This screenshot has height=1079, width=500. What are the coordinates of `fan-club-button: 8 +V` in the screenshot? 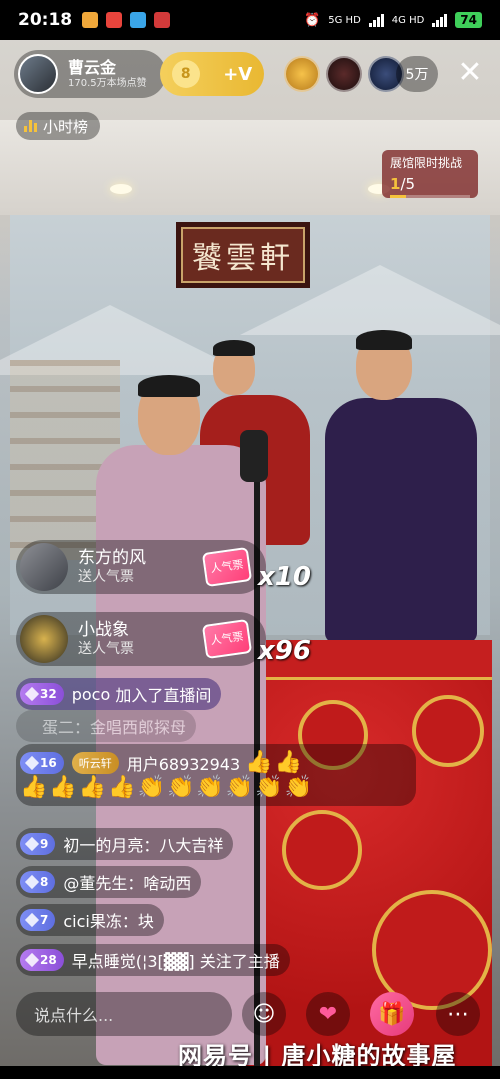 It's located at (212, 74).